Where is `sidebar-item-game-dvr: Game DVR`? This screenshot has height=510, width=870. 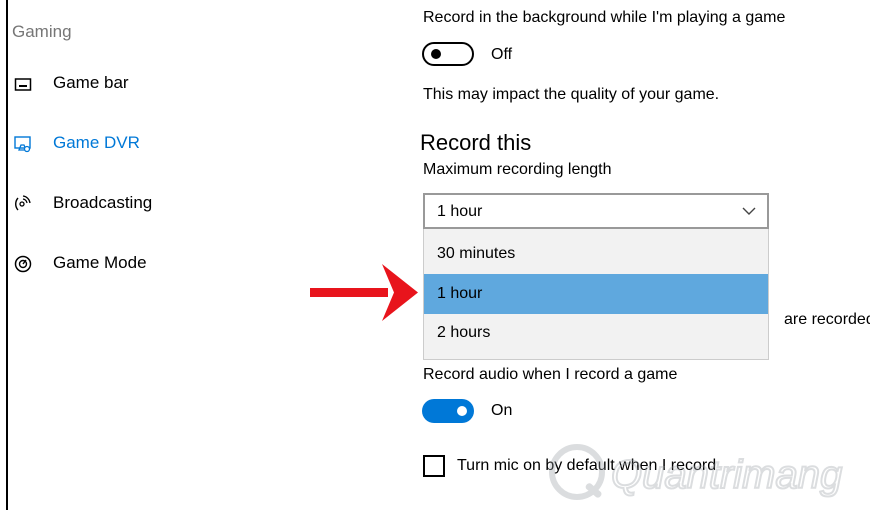 sidebar-item-game-dvr: Game DVR is located at coordinates (115, 144).